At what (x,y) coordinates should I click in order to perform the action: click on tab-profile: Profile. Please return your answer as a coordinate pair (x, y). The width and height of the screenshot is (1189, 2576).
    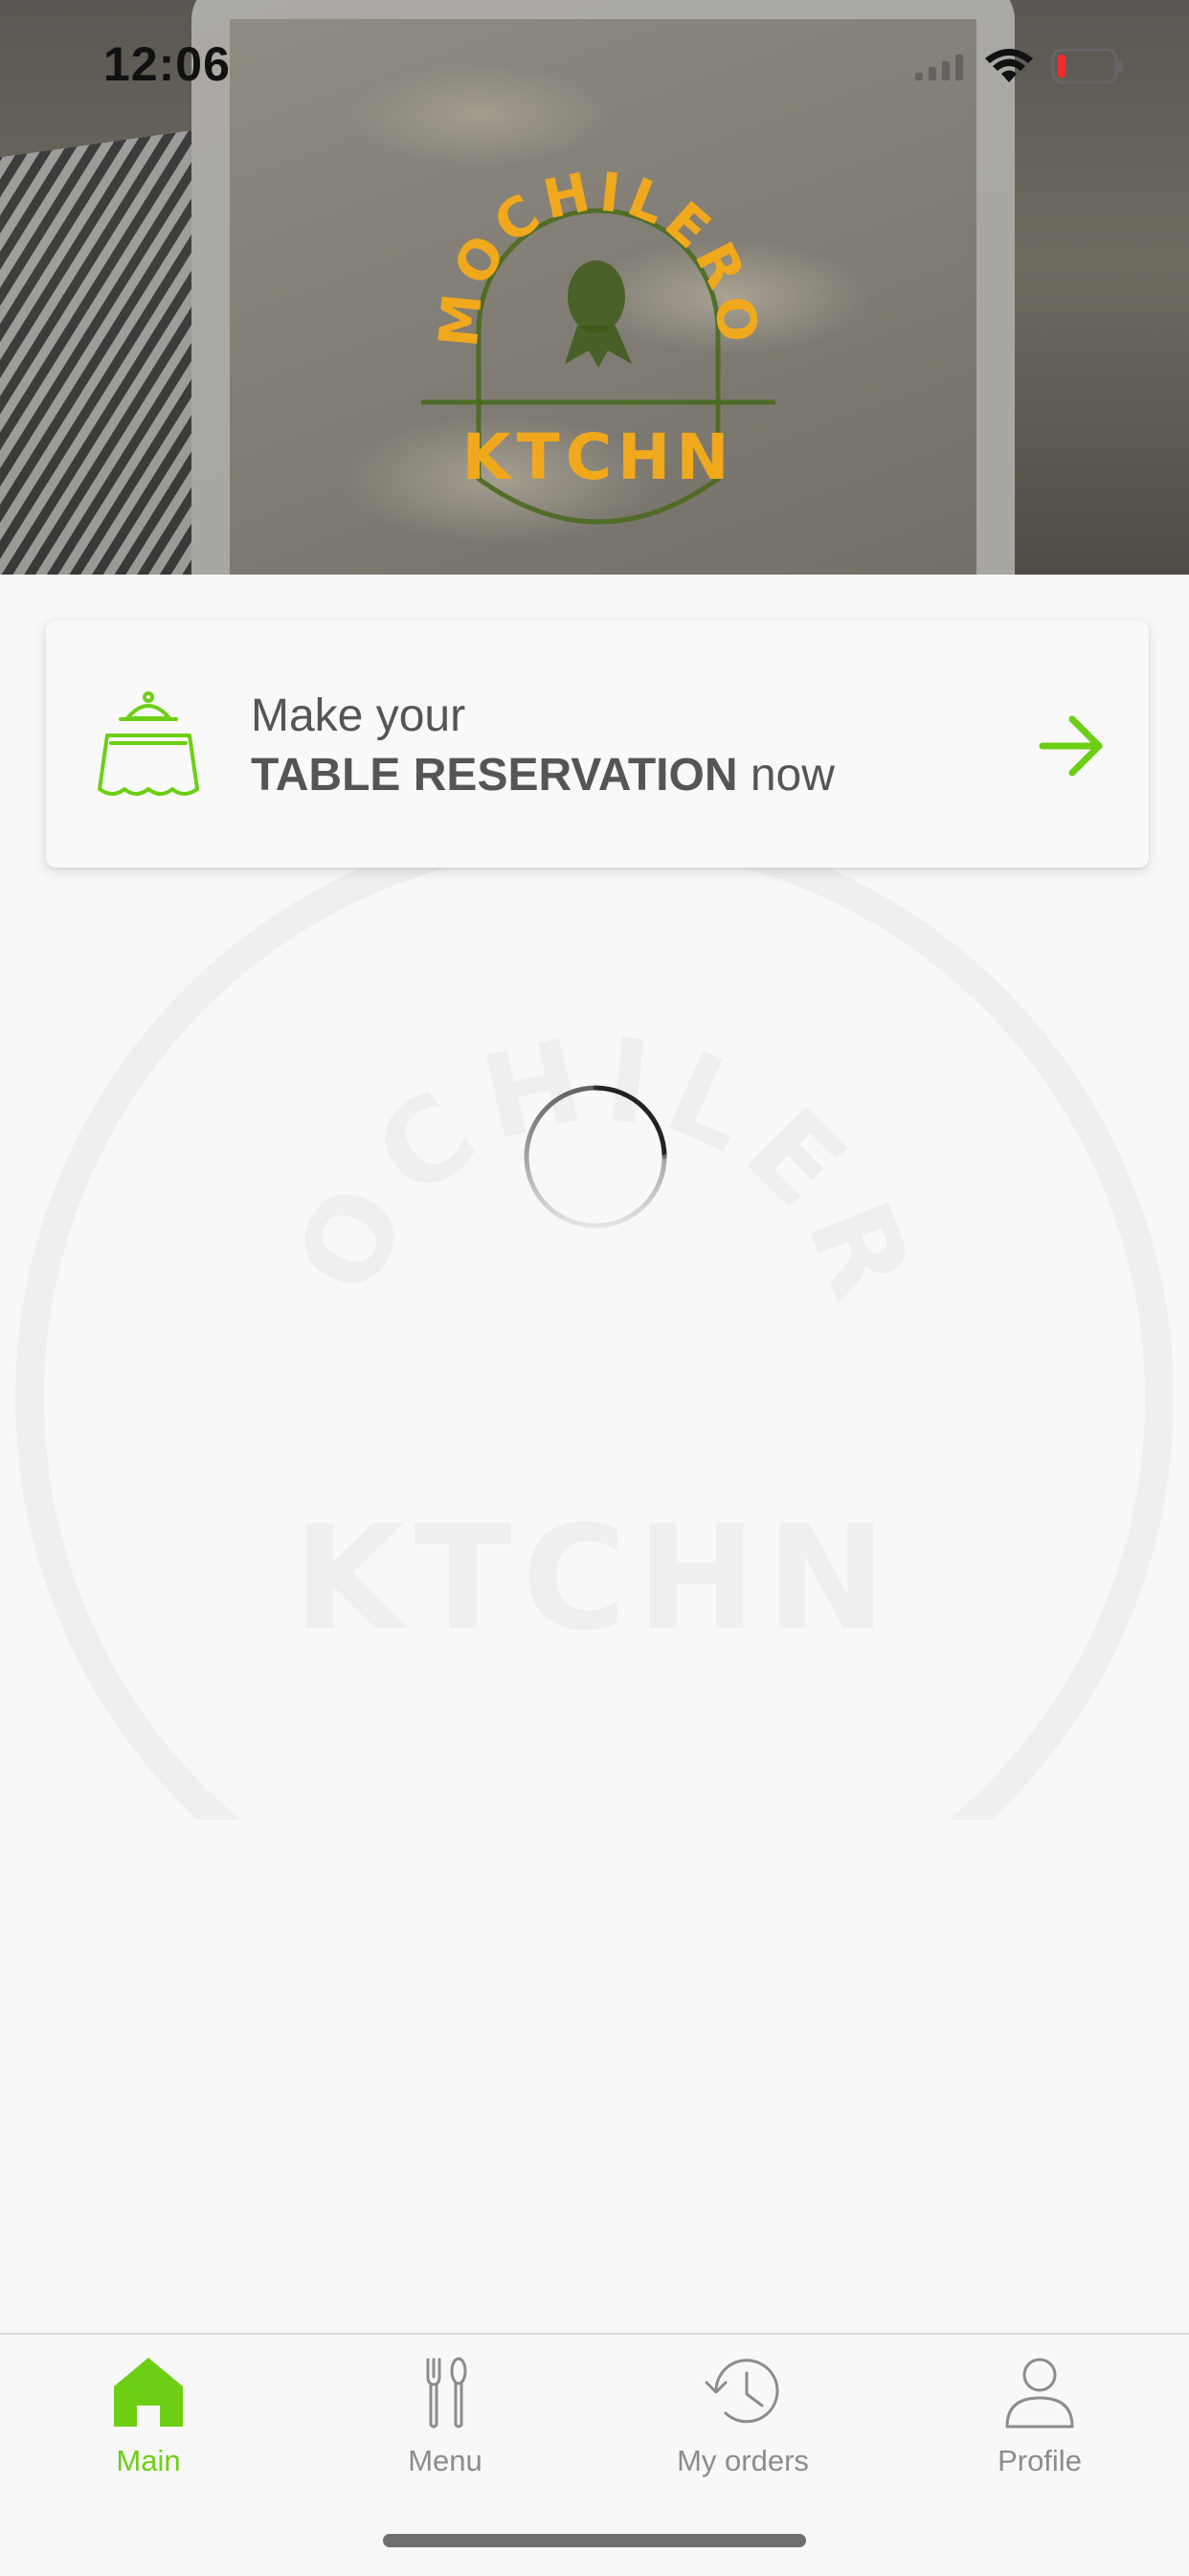
    Looking at the image, I should click on (1039, 2425).